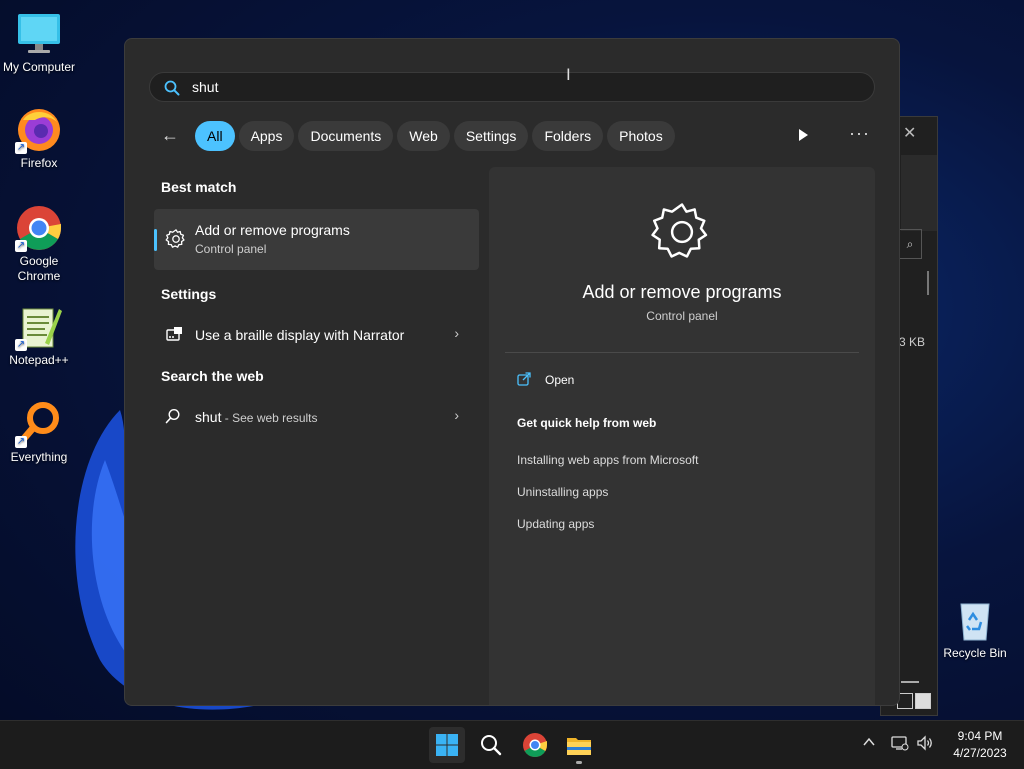 Image resolution: width=1024 pixels, height=769 pixels. Describe the element at coordinates (803, 135) in the screenshot. I see `play-icon` at that location.